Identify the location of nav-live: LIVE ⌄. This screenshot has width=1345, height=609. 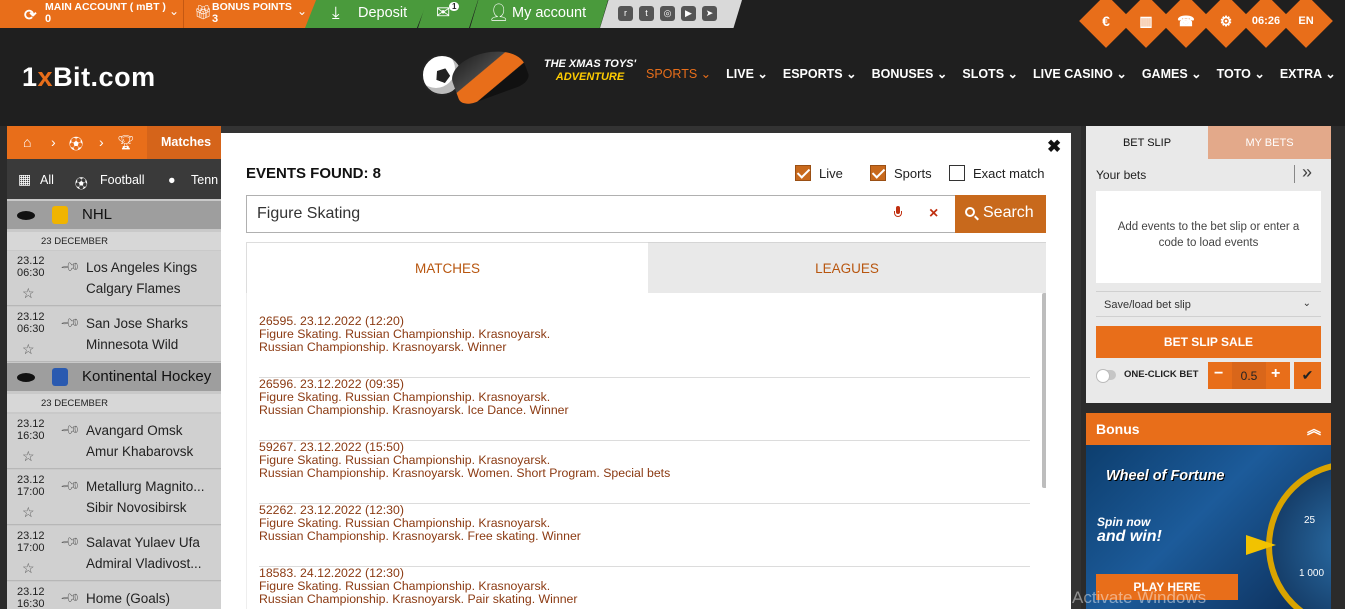
(747, 73).